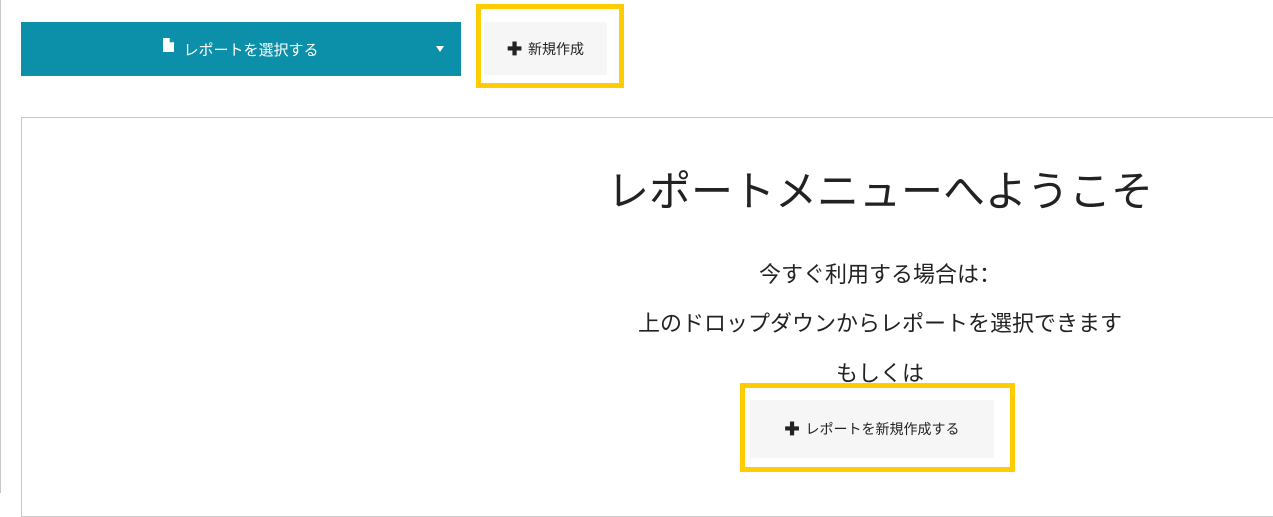 This screenshot has width=1273, height=517. What do you see at coordinates (251, 50) in the screenshot?
I see `report-select-label: レポートを選択する` at bounding box center [251, 50].